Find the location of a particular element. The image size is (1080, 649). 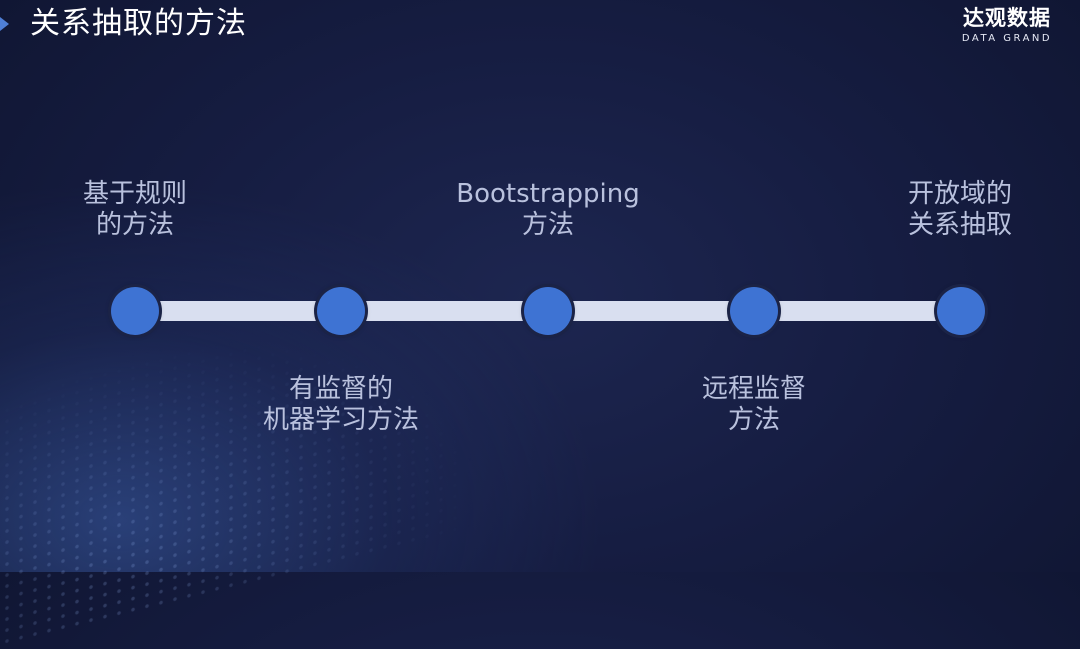

timeline-label-4: 远程监督 方法 is located at coordinates (754, 405).